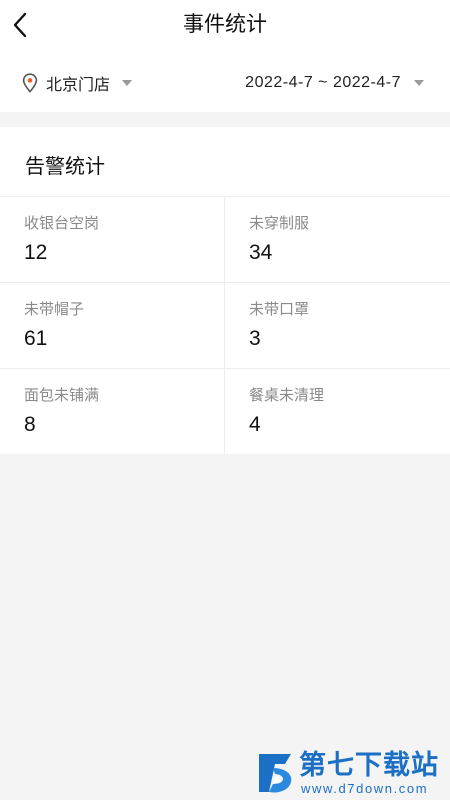  What do you see at coordinates (279, 309) in the screenshot?
I see `stat-label: 未带口罩` at bounding box center [279, 309].